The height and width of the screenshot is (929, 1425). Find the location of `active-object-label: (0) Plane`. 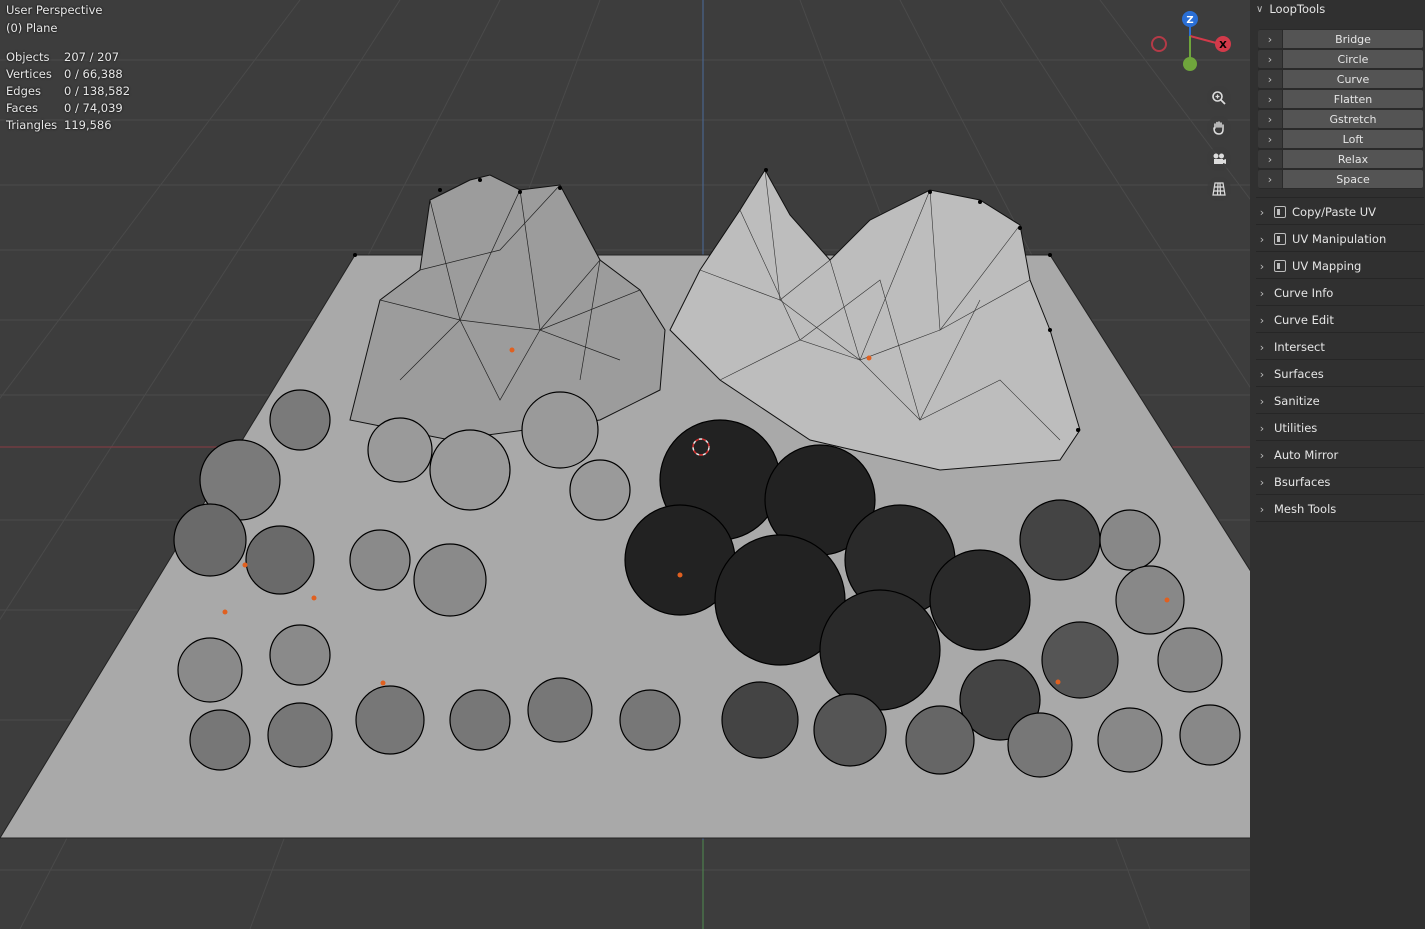

active-object-label: (0) Plane is located at coordinates (32, 28).